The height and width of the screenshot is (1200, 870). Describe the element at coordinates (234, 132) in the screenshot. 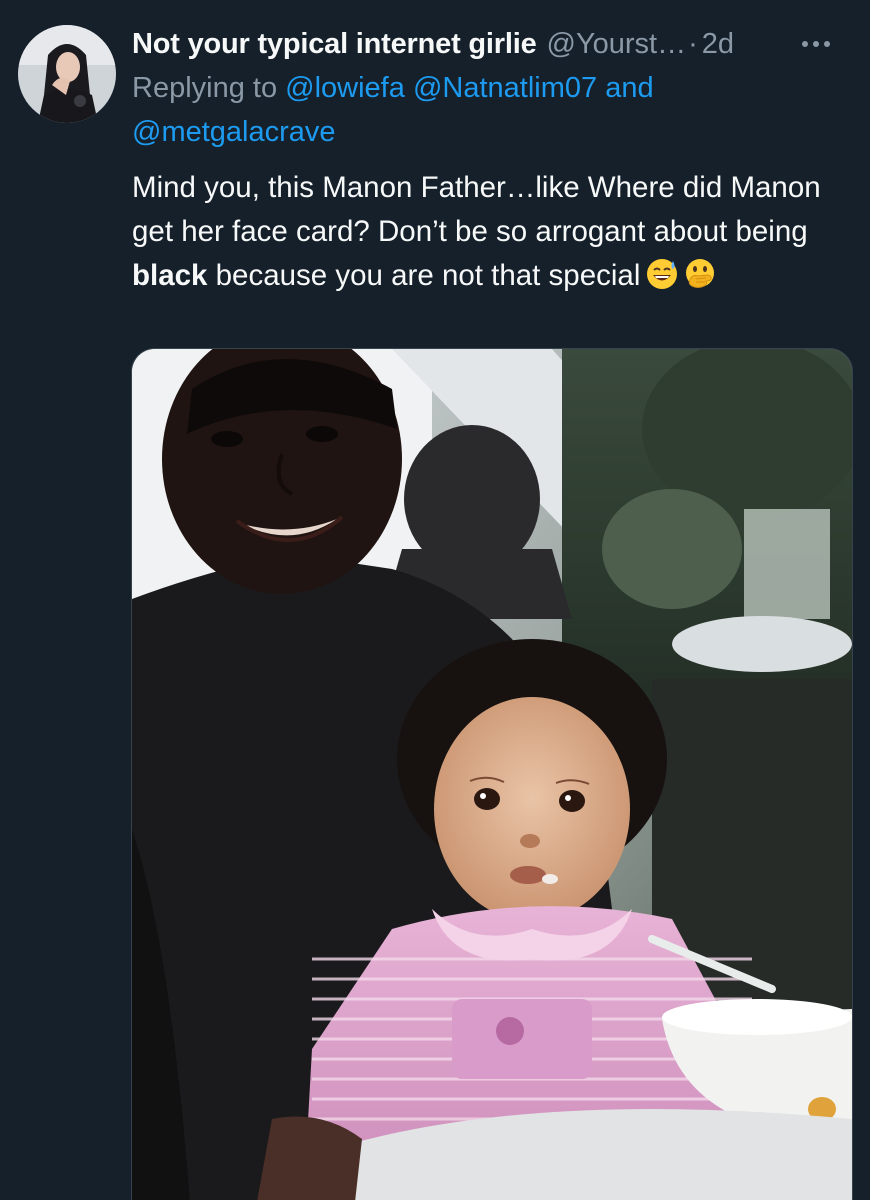

I see `mention-link: @metgalacrave` at that location.